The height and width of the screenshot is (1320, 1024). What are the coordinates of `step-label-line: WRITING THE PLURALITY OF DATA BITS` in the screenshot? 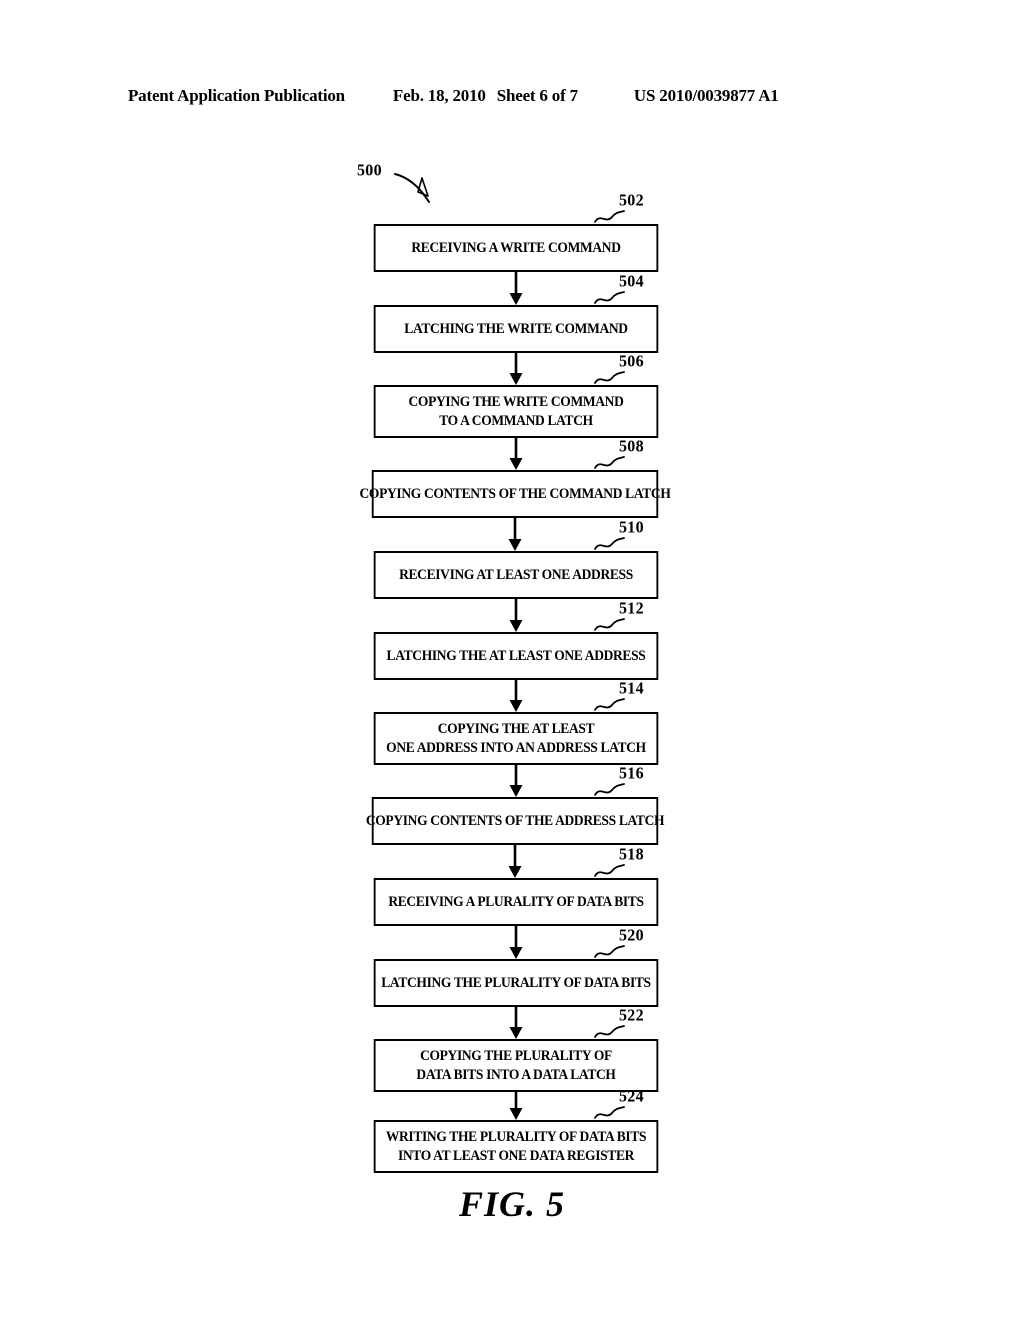 It's located at (516, 1136).